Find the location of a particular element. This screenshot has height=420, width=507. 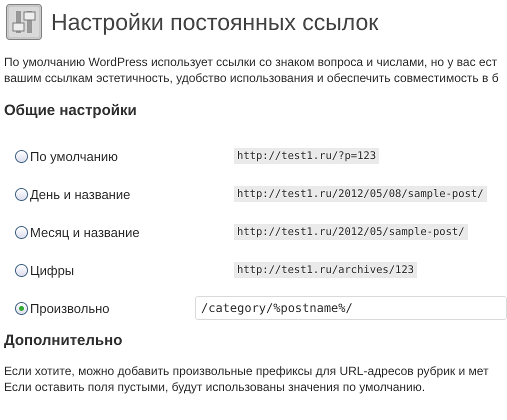

page-title: Настройки постоянных ссылок is located at coordinates (214, 22).